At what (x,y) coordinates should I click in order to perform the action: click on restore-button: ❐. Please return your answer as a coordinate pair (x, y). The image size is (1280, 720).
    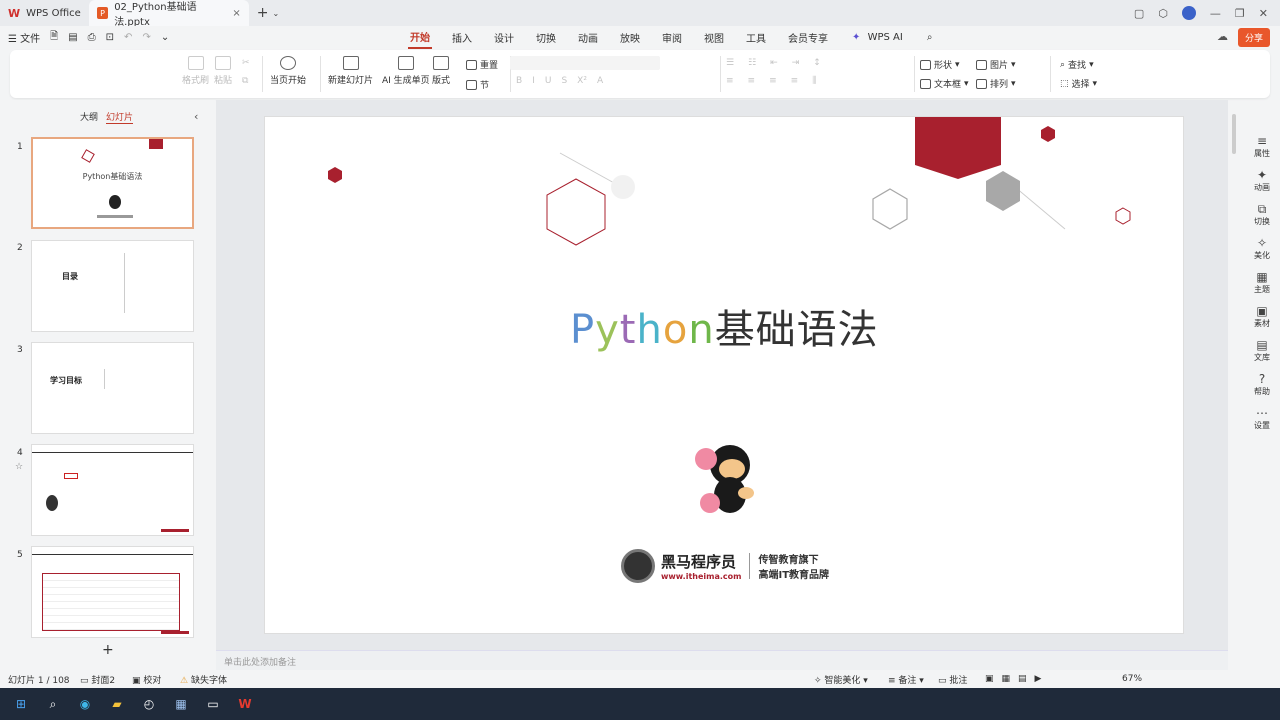
    Looking at the image, I should click on (1240, 13).